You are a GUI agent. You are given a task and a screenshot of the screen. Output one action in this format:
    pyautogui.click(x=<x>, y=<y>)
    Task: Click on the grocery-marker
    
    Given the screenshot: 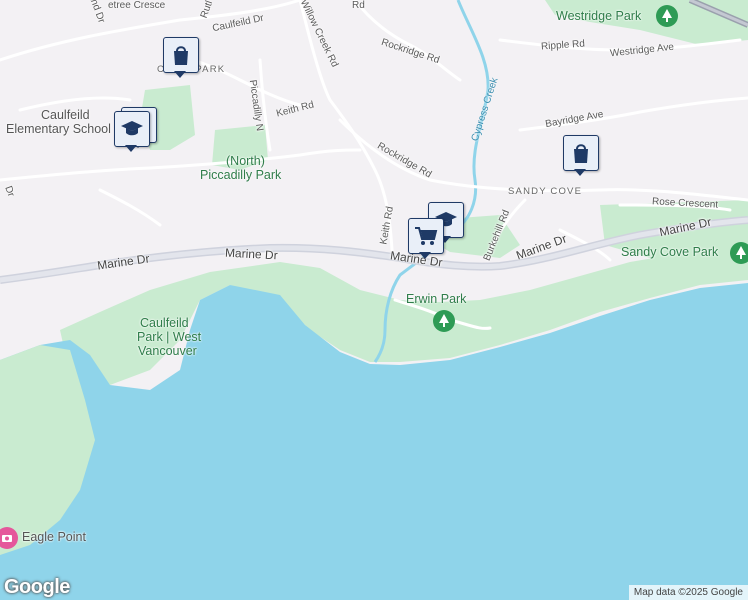 What is the action you would take?
    pyautogui.click(x=426, y=238)
    